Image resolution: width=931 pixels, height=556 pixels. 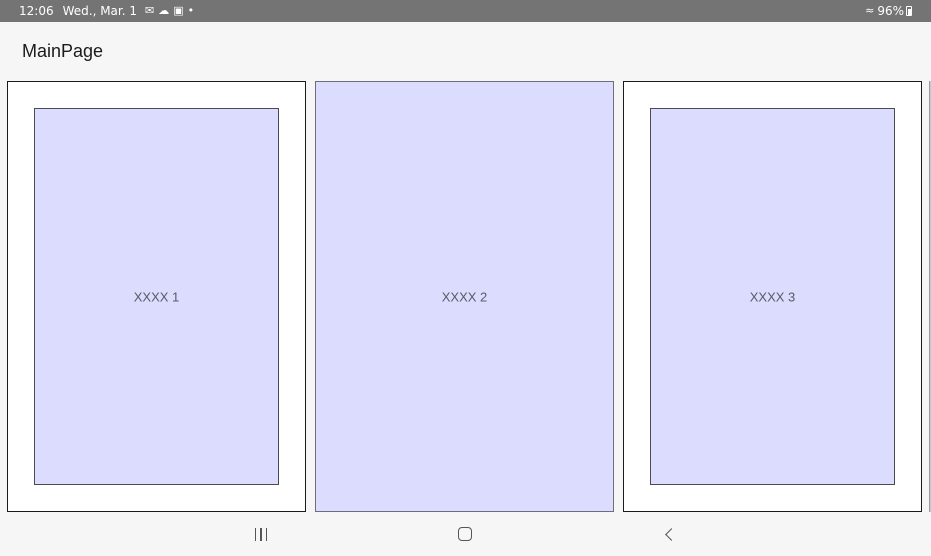 I want to click on status-right: ≈ 96%, so click(x=888, y=11).